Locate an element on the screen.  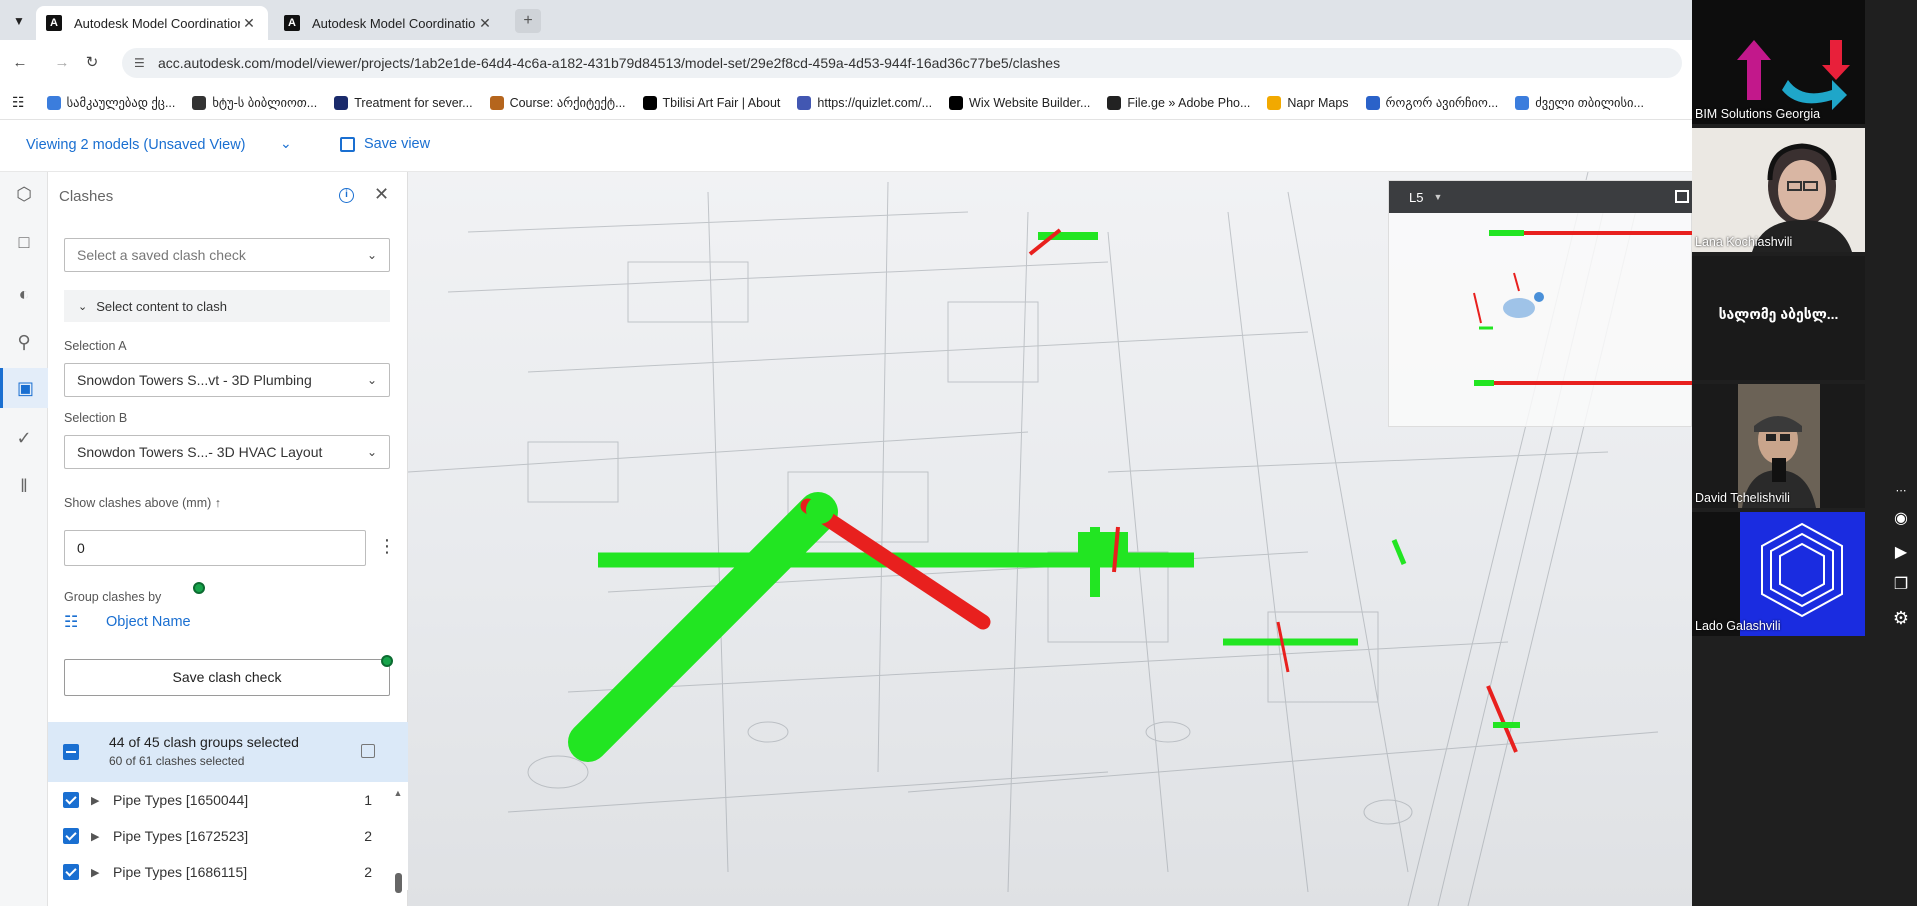
apps-grid-icon: ☷ is located at coordinates (18, 102).